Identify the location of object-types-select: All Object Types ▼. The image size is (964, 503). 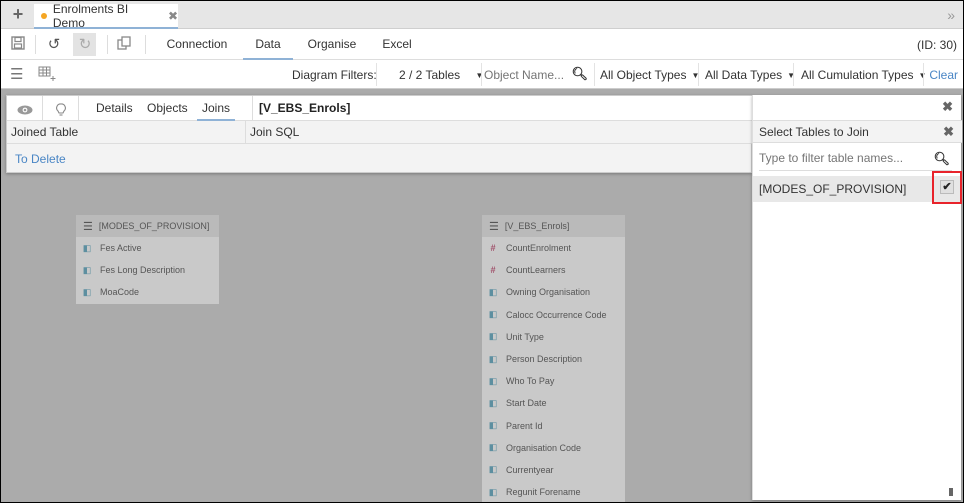
(649, 75).